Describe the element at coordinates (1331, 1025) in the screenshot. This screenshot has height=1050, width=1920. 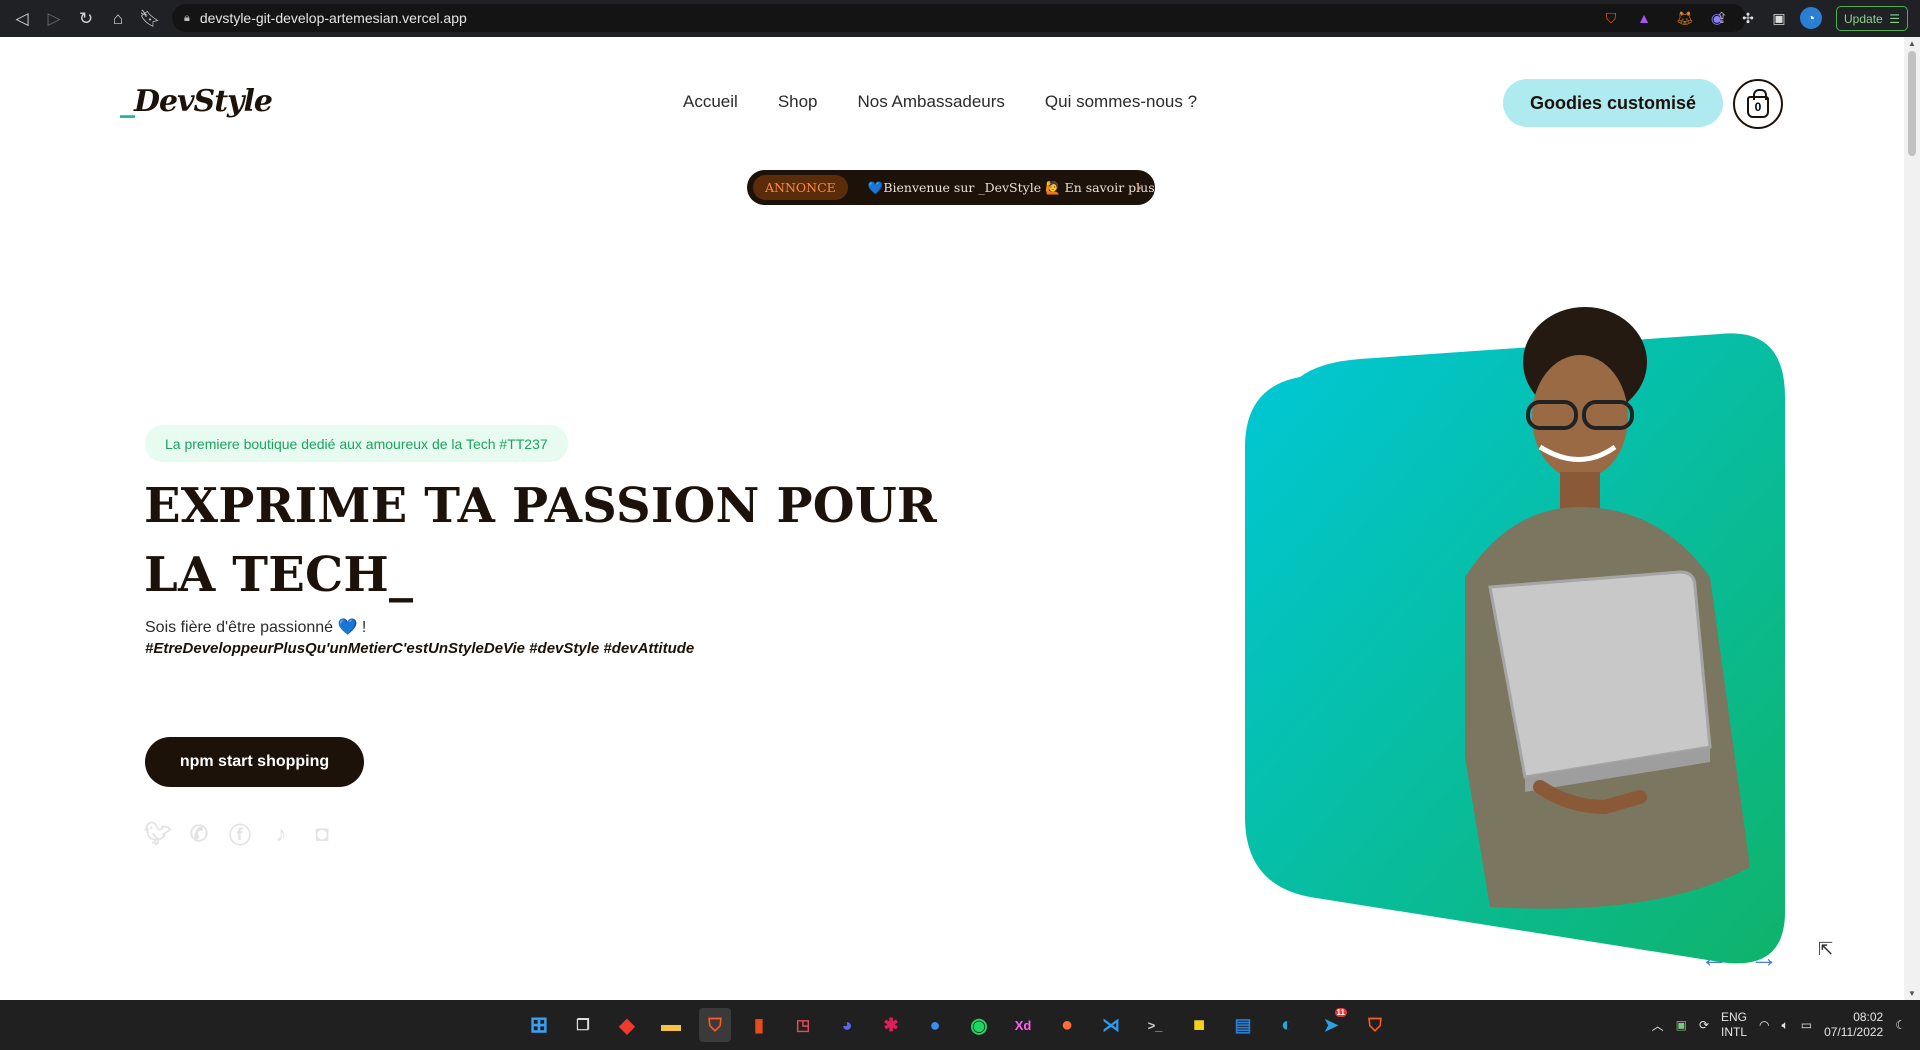
I see `telegram-icon: ➤ 11` at that location.